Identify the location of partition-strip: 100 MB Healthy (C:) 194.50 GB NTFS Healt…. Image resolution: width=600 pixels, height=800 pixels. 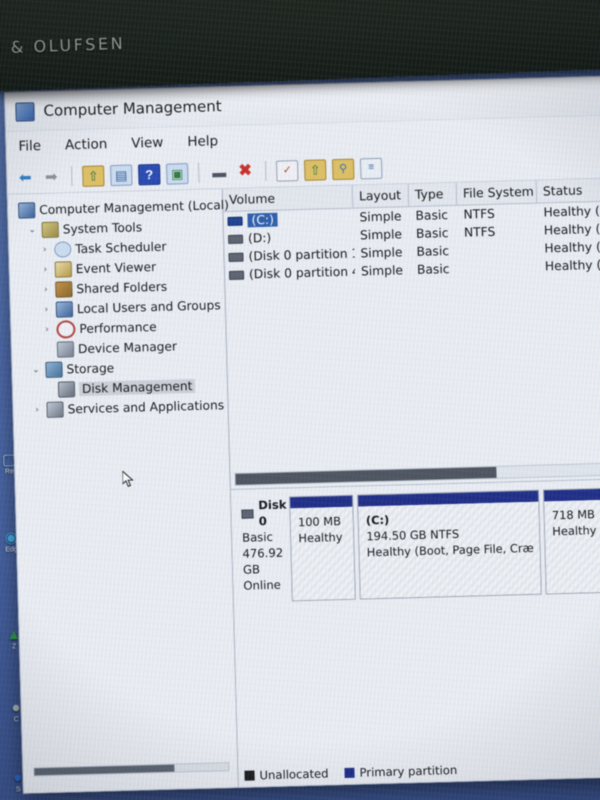
(444, 544).